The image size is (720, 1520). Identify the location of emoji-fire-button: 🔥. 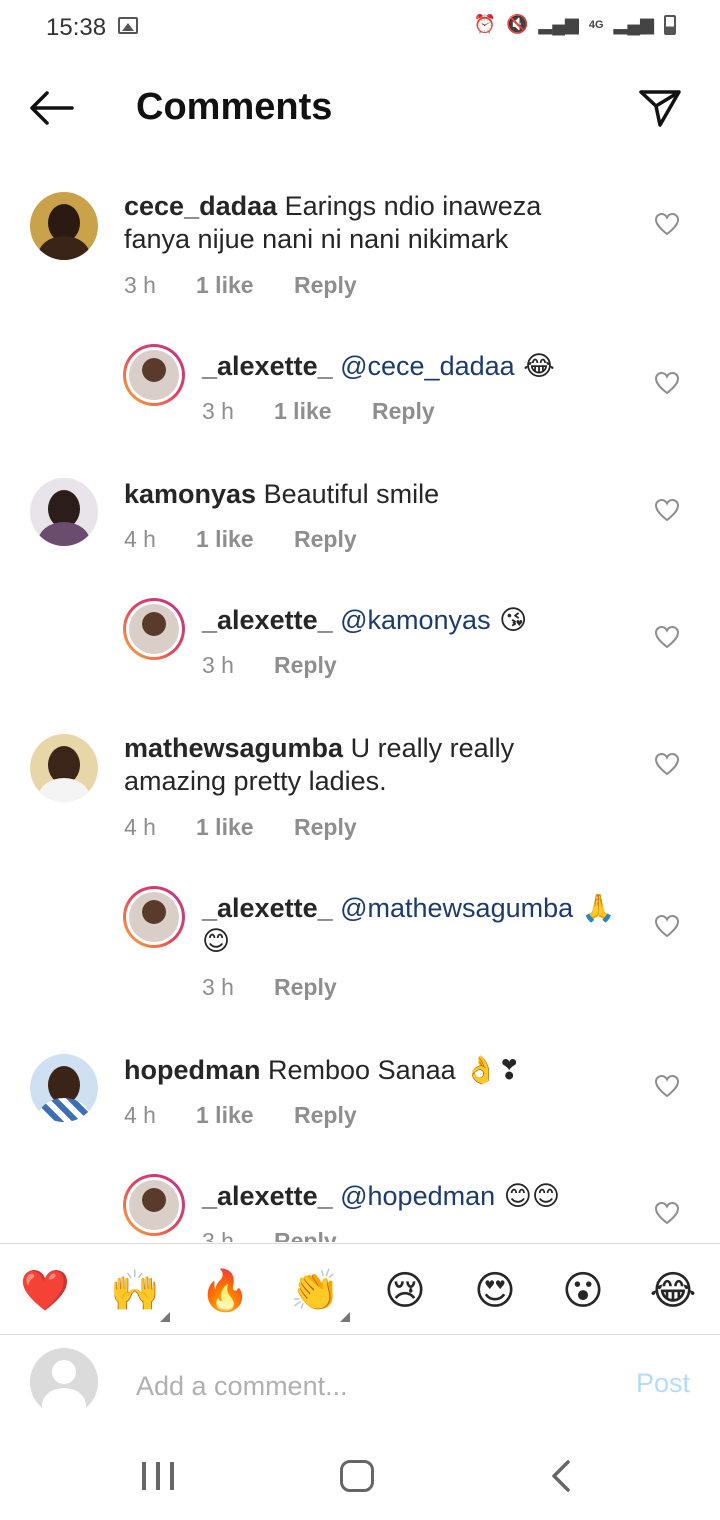
(225, 1291).